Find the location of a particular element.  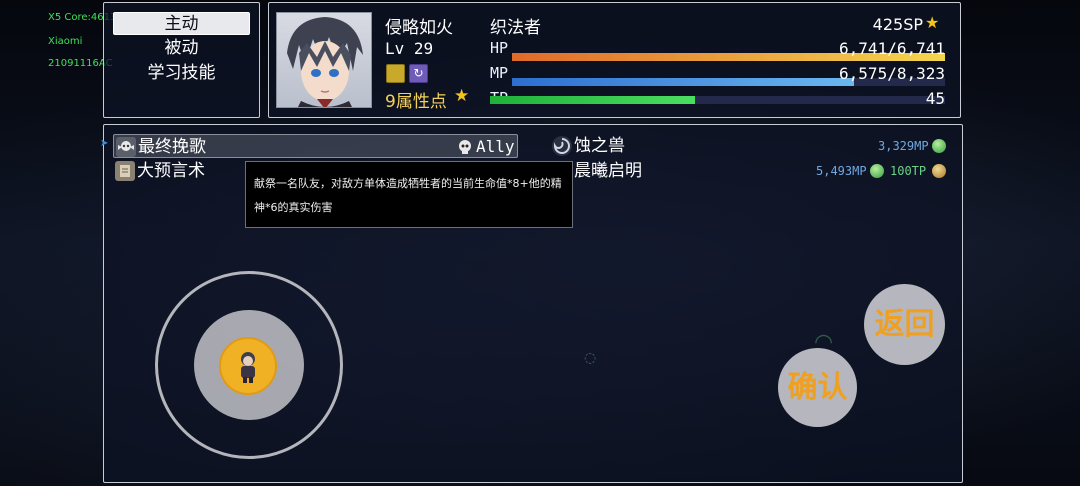

gold-orb-icon is located at coordinates (939, 171).